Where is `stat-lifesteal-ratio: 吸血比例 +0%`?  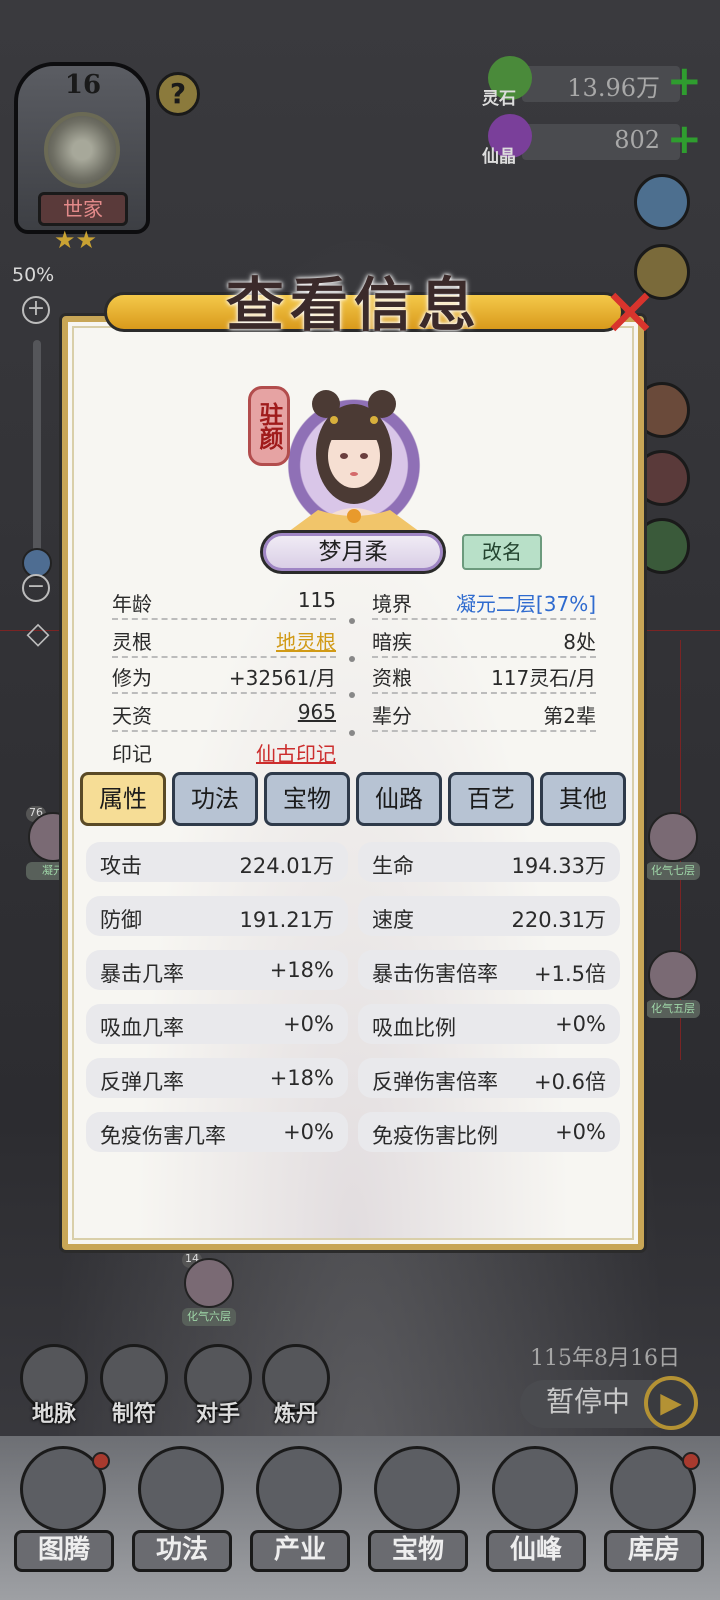
stat-lifesteal-ratio: 吸血比例 +0% is located at coordinates (489, 1024).